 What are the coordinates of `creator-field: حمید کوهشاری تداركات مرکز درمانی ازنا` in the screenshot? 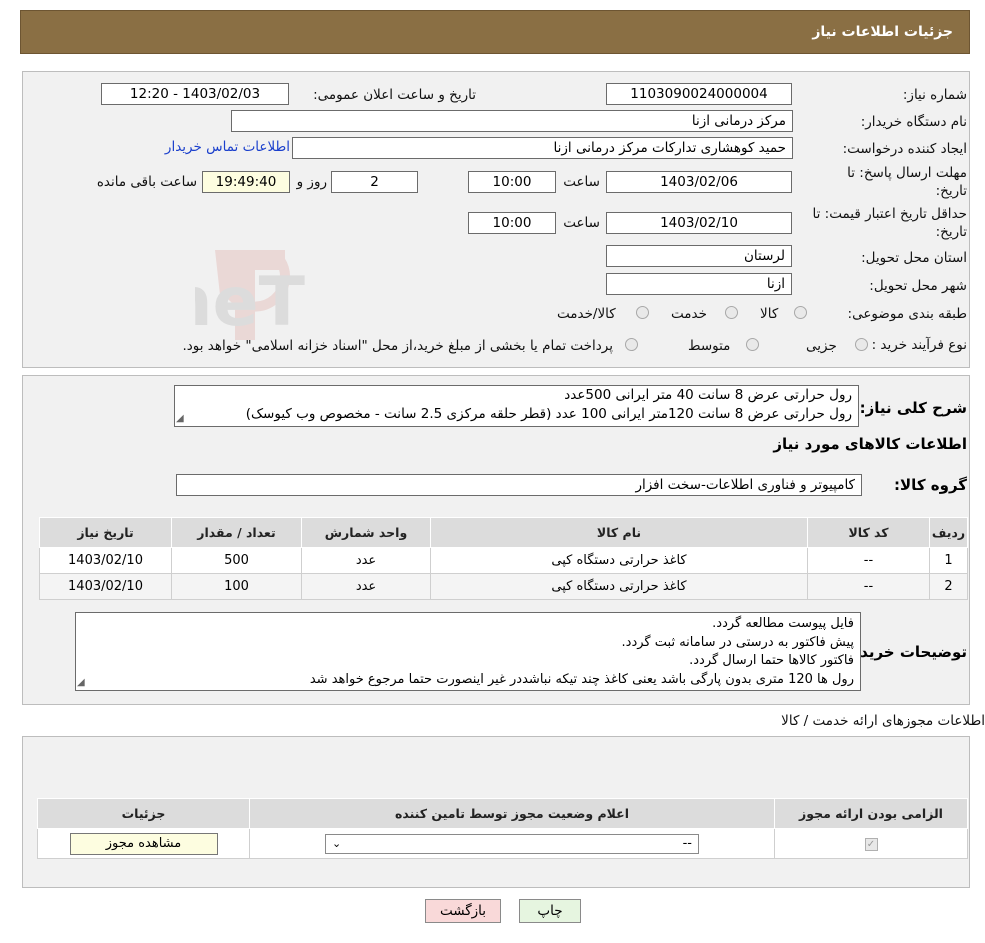 It's located at (542, 148).